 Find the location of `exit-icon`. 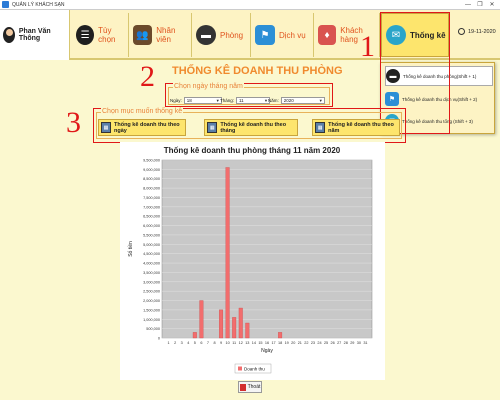

exit-icon is located at coordinates (242, 387).